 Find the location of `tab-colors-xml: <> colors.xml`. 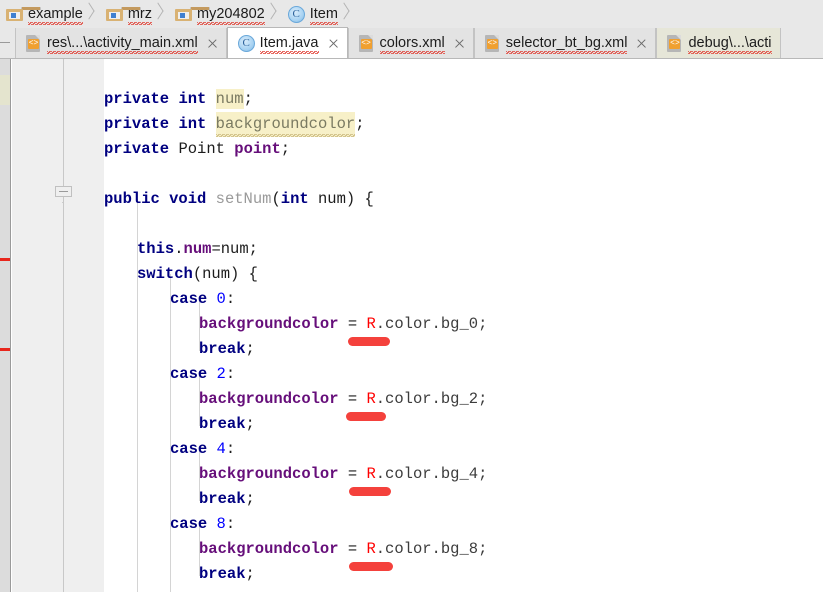

tab-colors-xml: <> colors.xml is located at coordinates (410, 43).